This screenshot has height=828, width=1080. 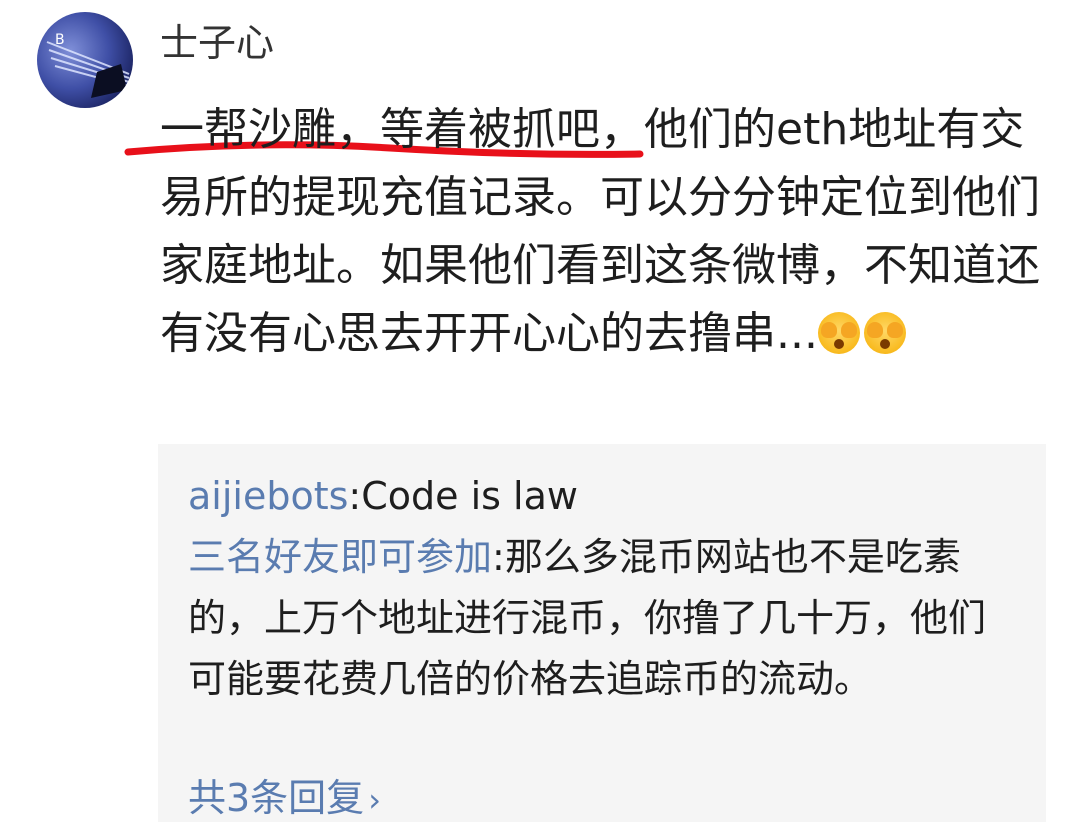 What do you see at coordinates (88, 65) in the screenshot?
I see `avatar-image: B` at bounding box center [88, 65].